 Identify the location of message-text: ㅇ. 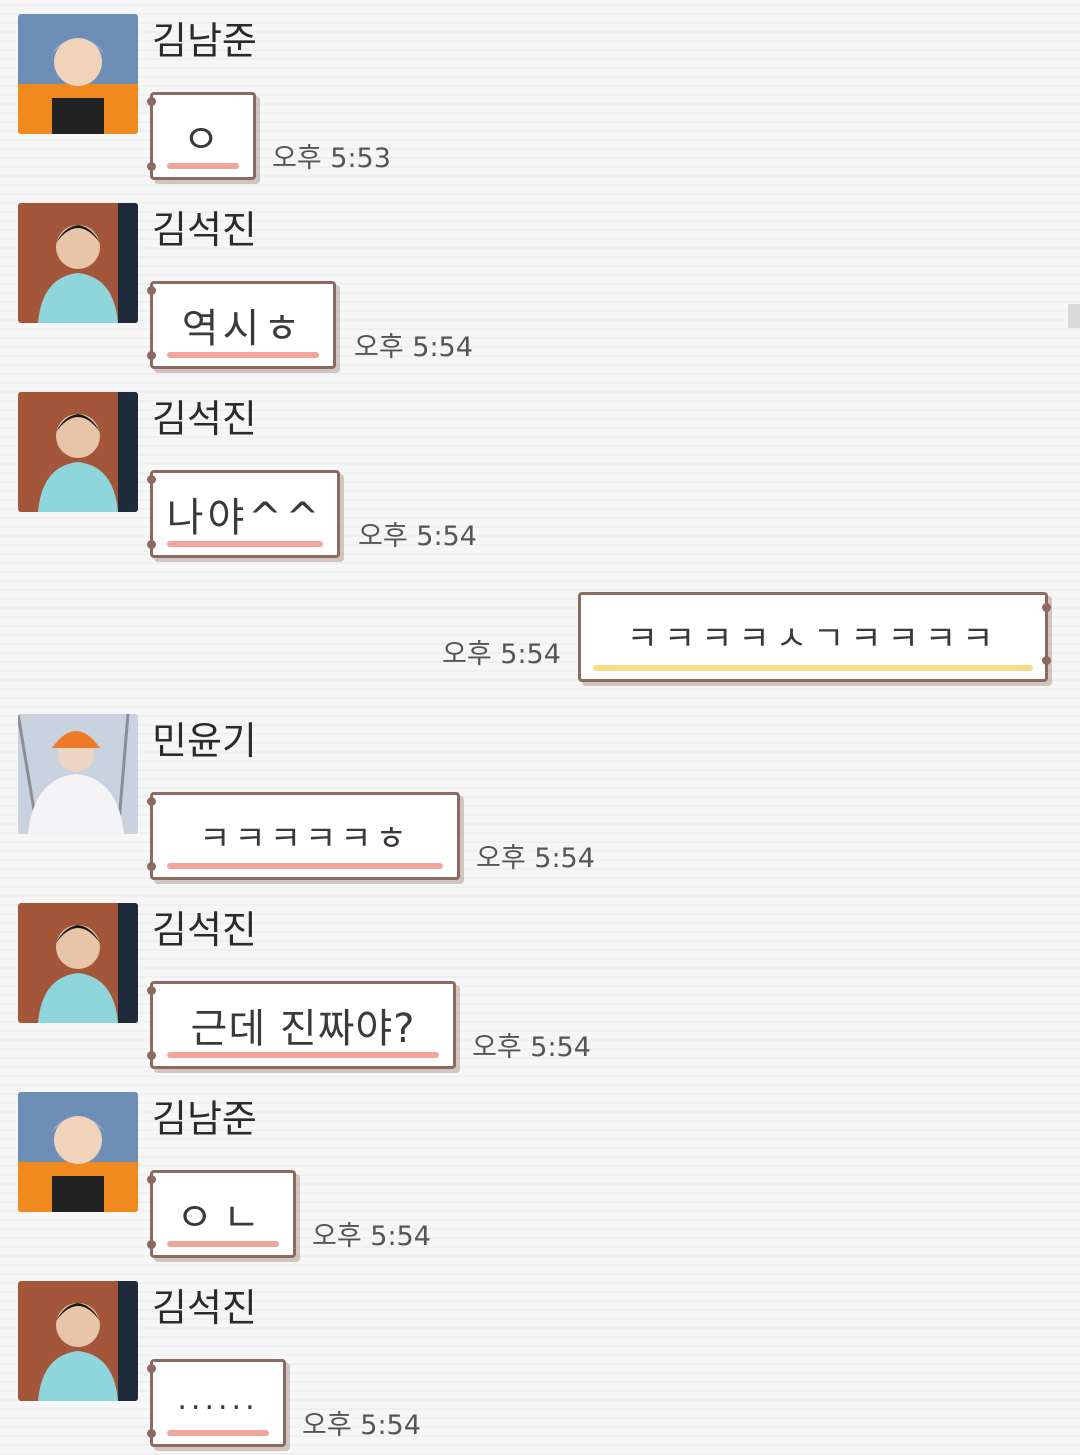
(203, 140).